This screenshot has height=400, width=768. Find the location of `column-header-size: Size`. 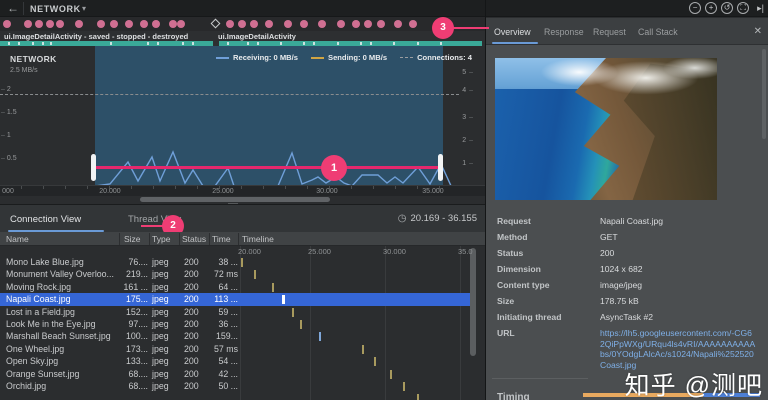

column-header-size: Size is located at coordinates (132, 239).